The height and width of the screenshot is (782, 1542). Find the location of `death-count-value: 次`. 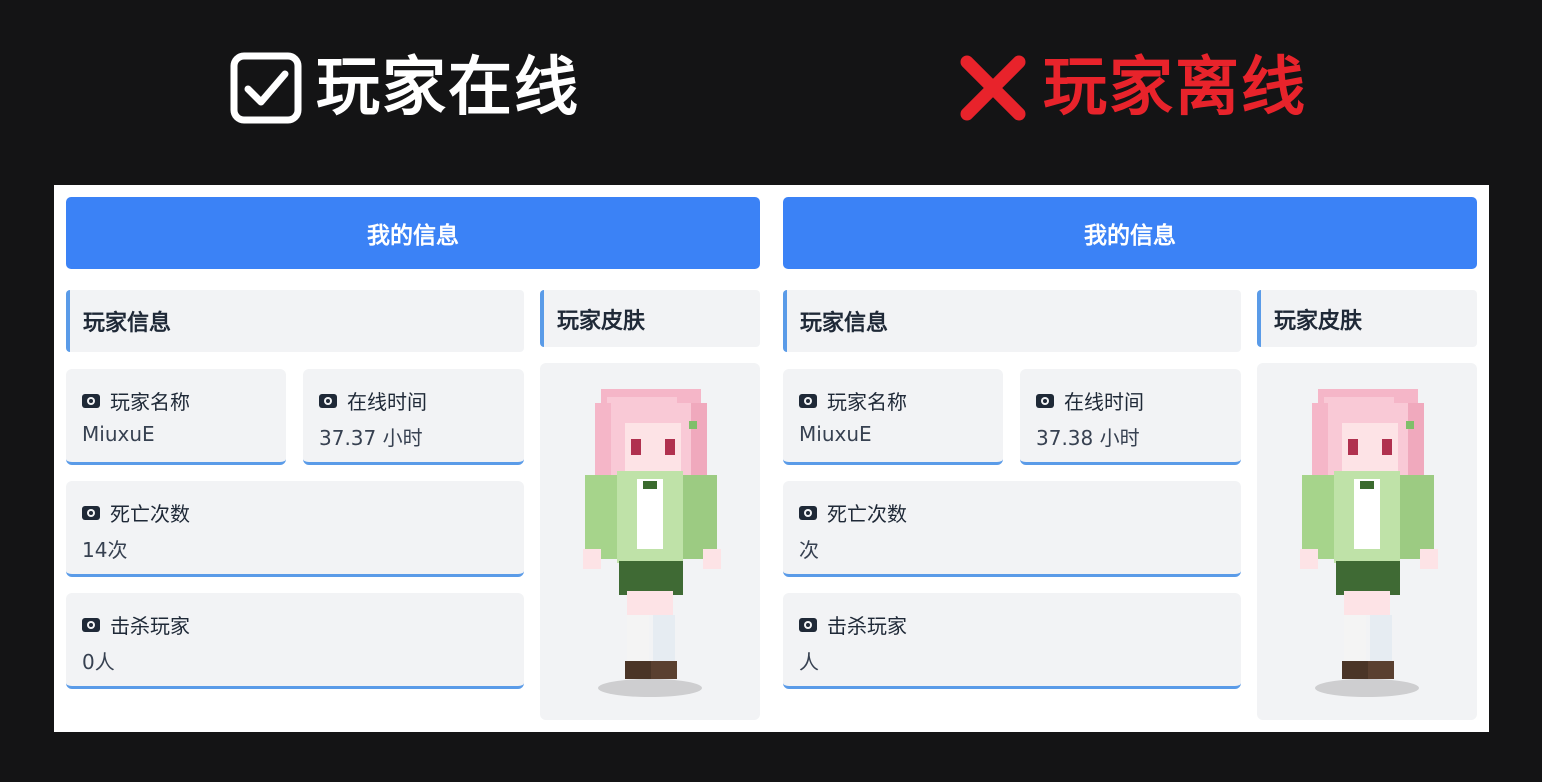

death-count-value: 次 is located at coordinates (809, 550).